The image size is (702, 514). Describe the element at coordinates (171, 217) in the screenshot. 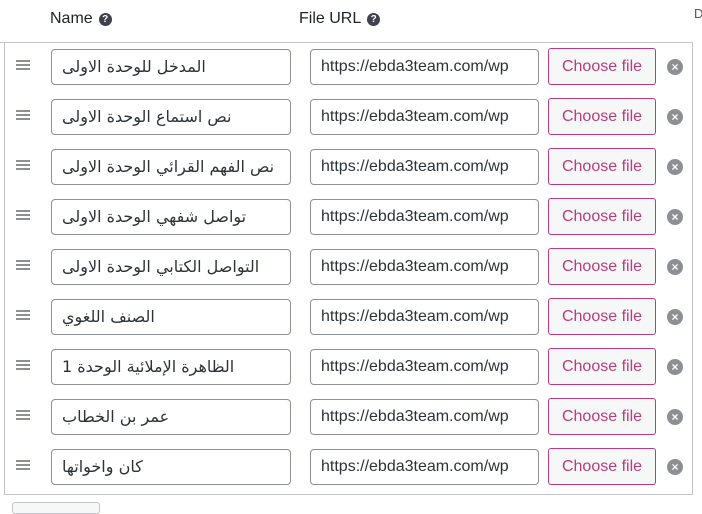

I see `file-name-input: تواصل شفهي الوحدة الاولى` at that location.